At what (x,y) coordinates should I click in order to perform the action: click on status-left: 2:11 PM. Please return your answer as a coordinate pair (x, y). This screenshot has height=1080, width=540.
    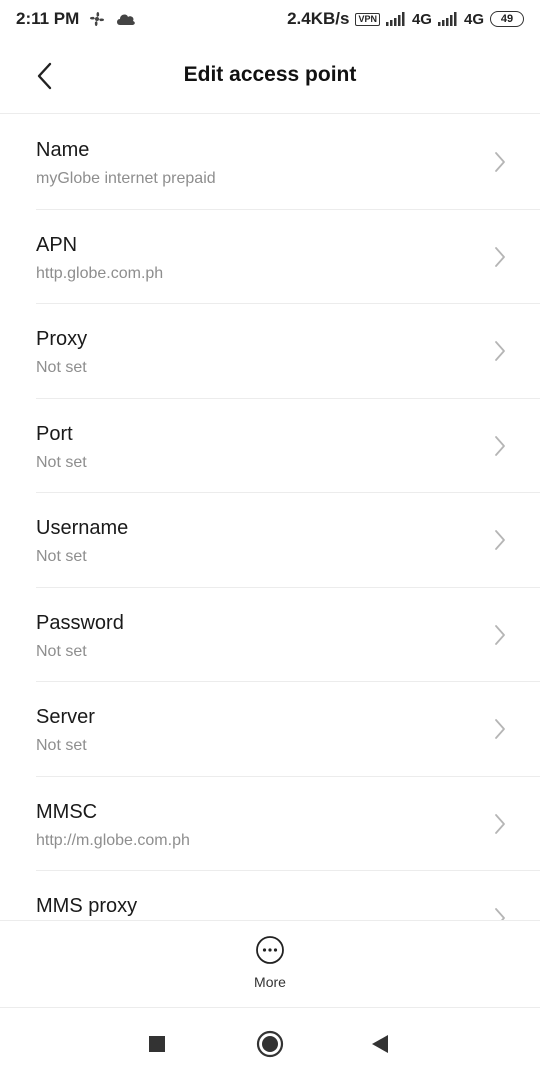
    Looking at the image, I should click on (76, 19).